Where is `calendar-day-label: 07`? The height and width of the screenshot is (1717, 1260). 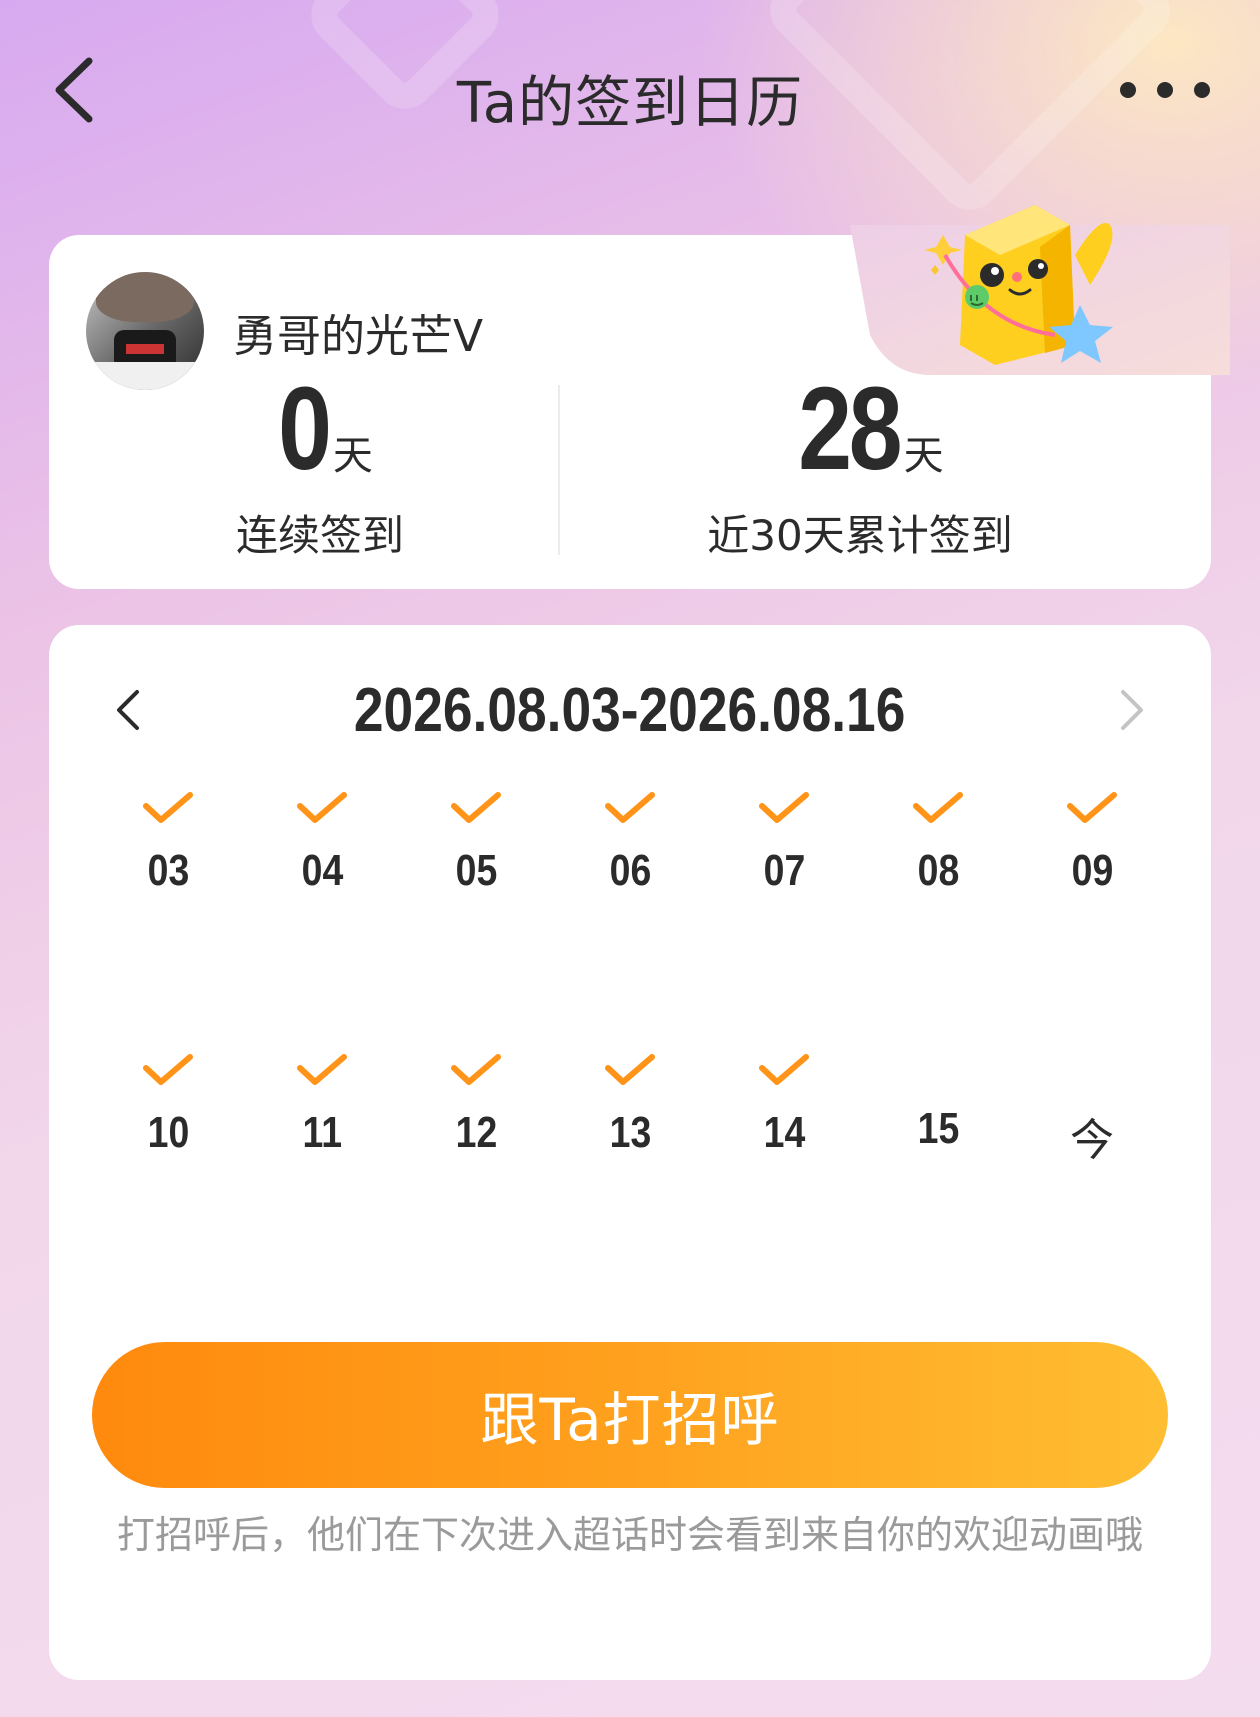
calendar-day-label: 07 is located at coordinates (784, 870).